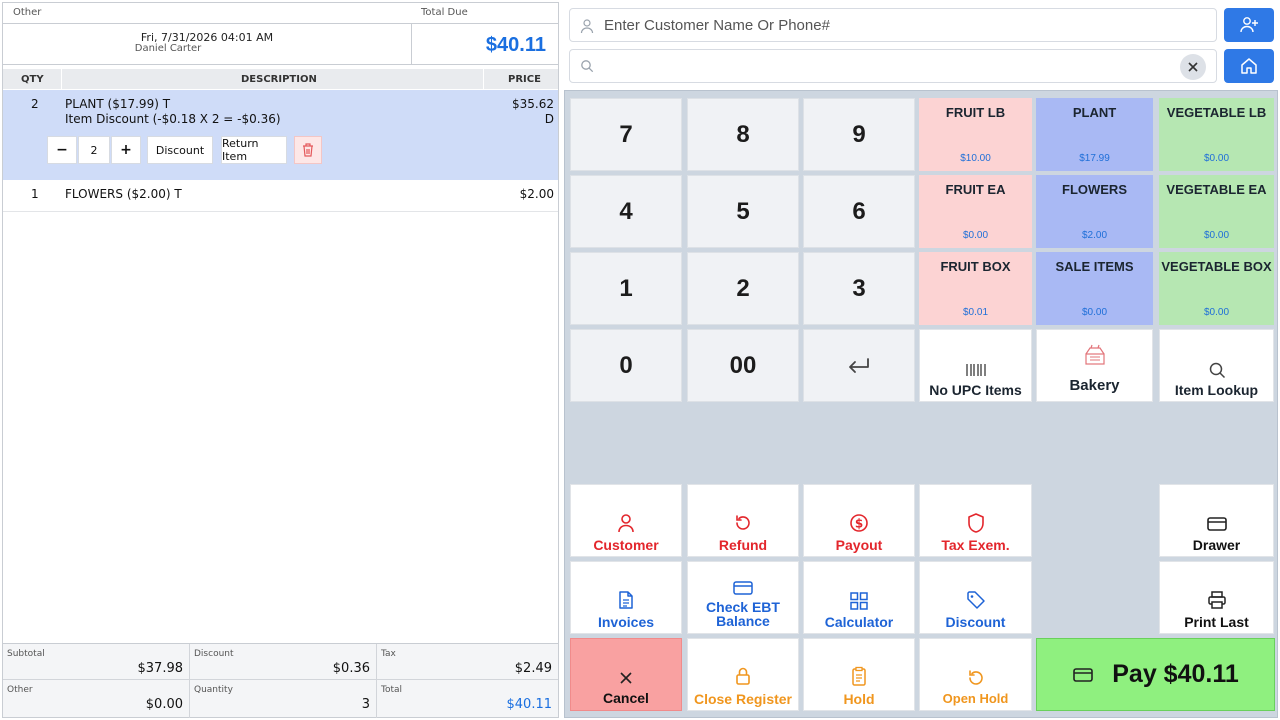 The image size is (1280, 720). What do you see at coordinates (1216, 370) in the screenshot?
I see `search-icon` at bounding box center [1216, 370].